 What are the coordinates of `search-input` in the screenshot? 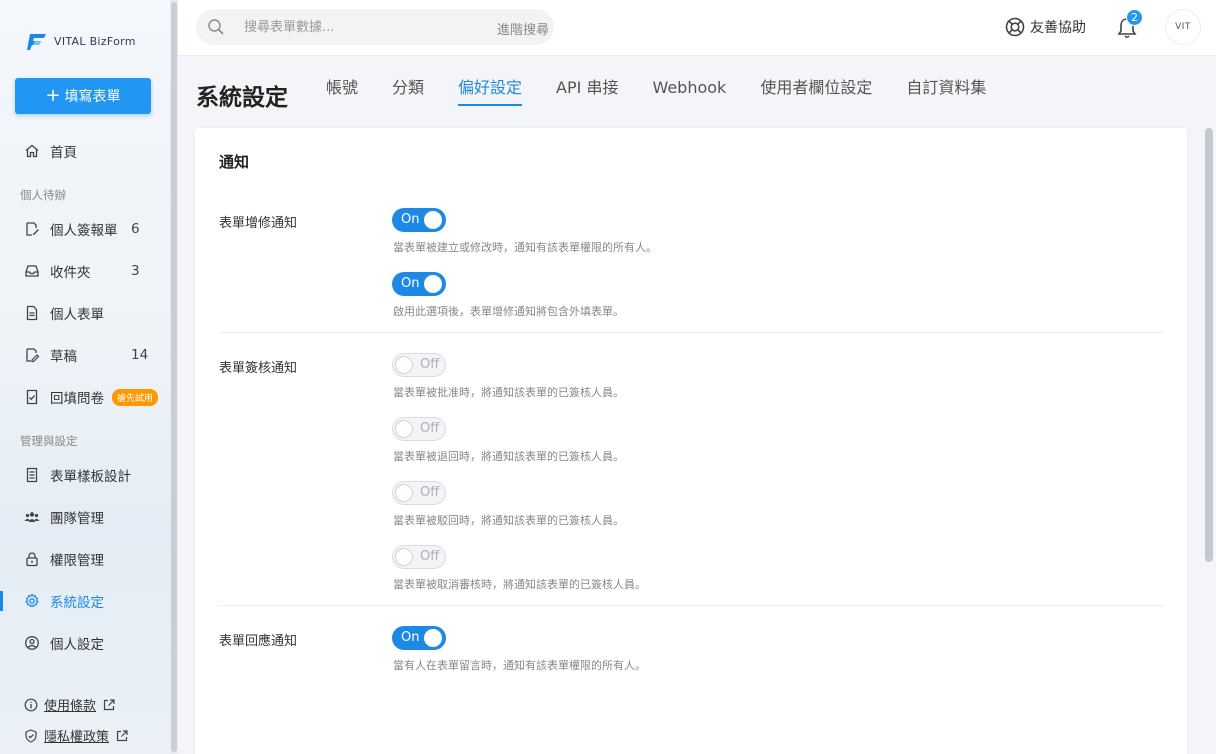 It's located at (354, 27).